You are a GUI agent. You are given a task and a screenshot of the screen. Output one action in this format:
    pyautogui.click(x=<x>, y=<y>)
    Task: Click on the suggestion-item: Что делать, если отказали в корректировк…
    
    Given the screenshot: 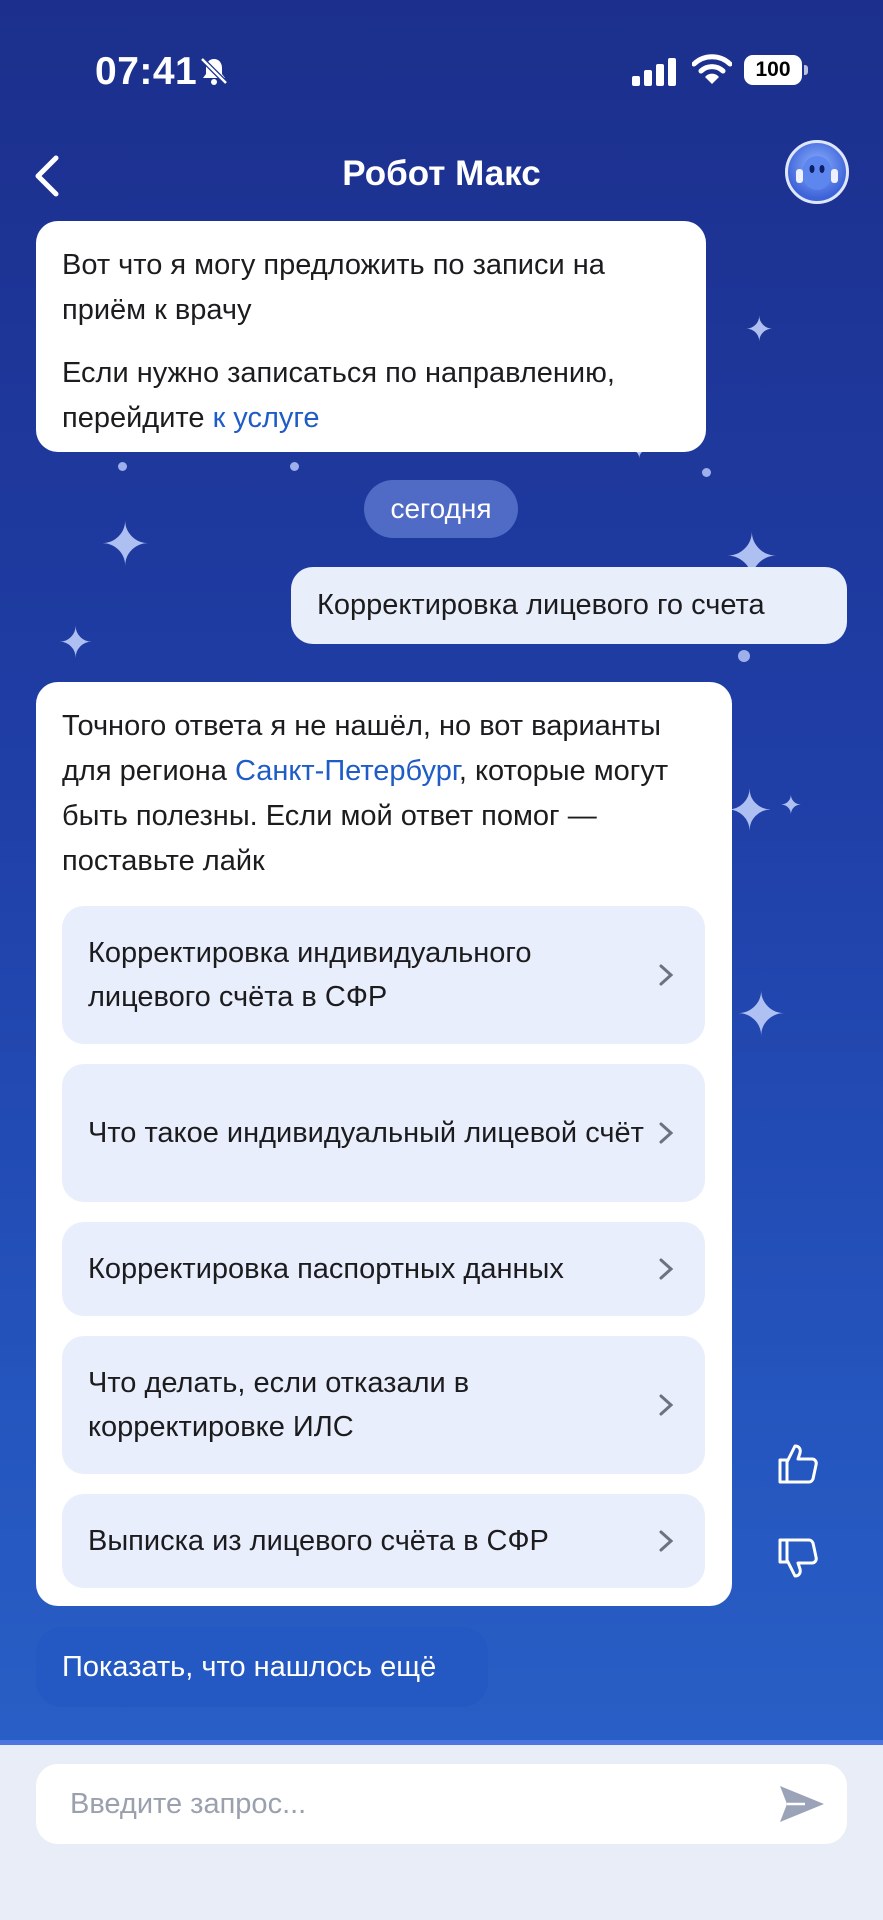 What is the action you would take?
    pyautogui.click(x=383, y=1405)
    